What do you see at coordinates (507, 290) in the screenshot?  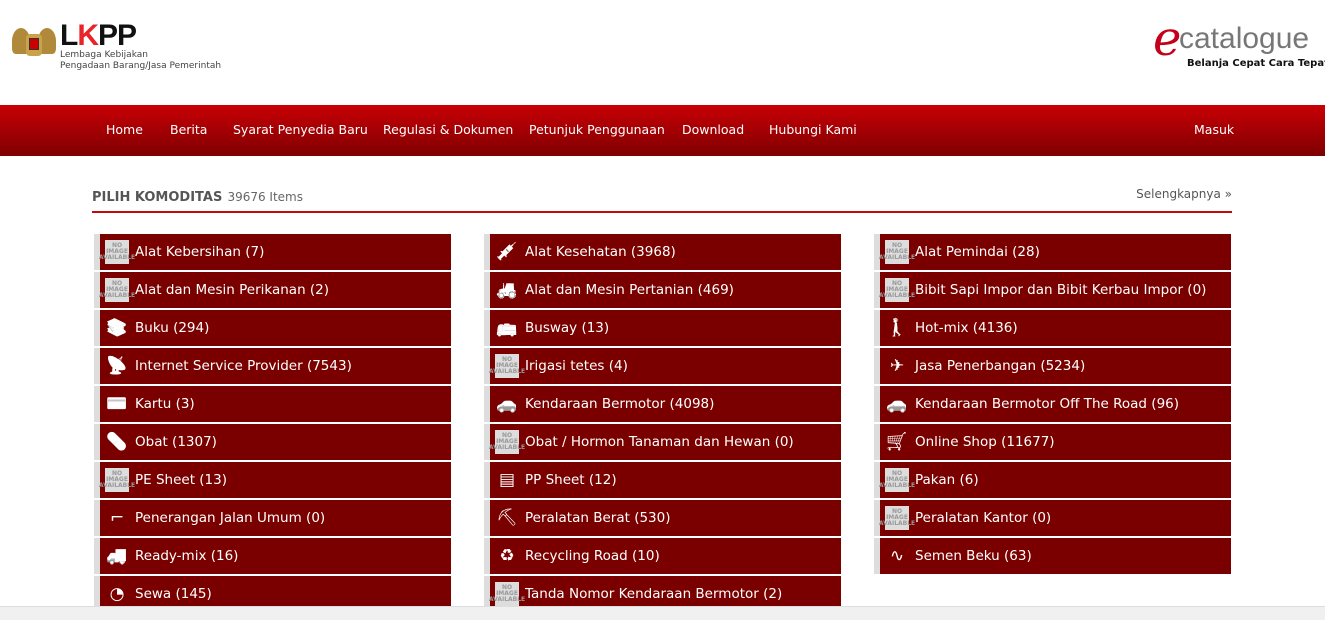 I see `tractor-icon: 🚜` at bounding box center [507, 290].